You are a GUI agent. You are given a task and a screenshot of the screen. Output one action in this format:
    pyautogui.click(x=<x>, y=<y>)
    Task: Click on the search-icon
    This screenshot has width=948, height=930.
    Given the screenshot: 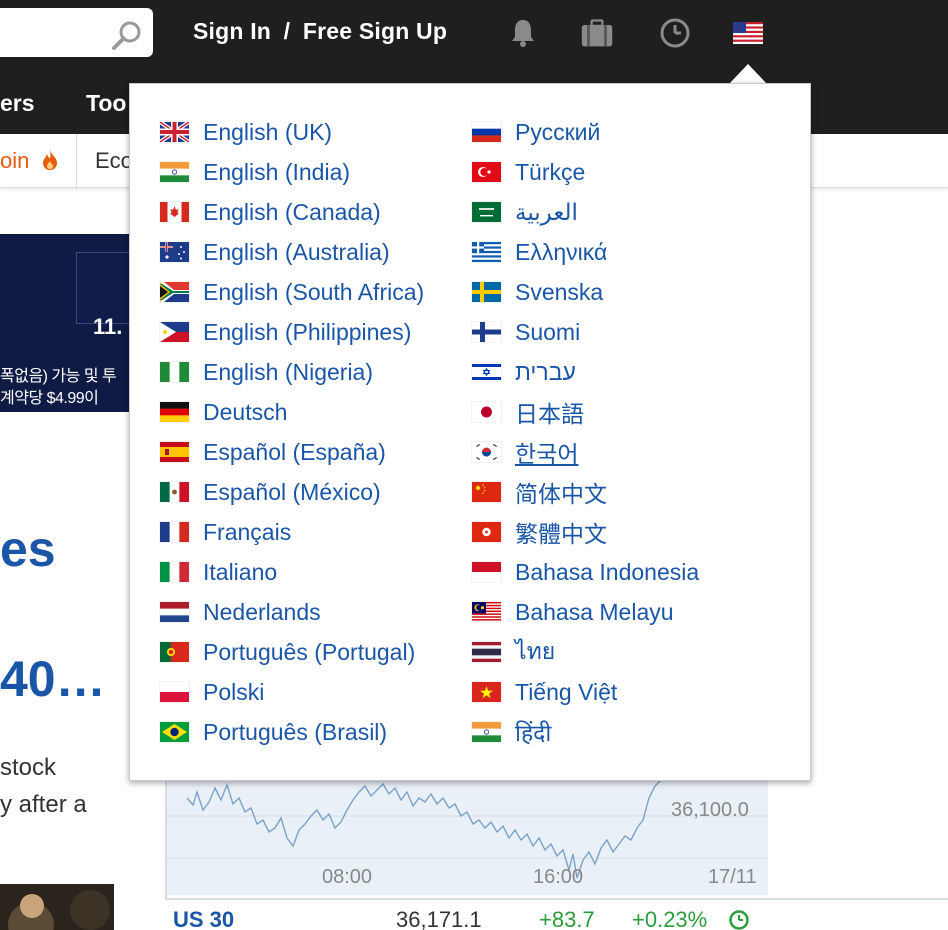 What is the action you would take?
    pyautogui.click(x=127, y=36)
    